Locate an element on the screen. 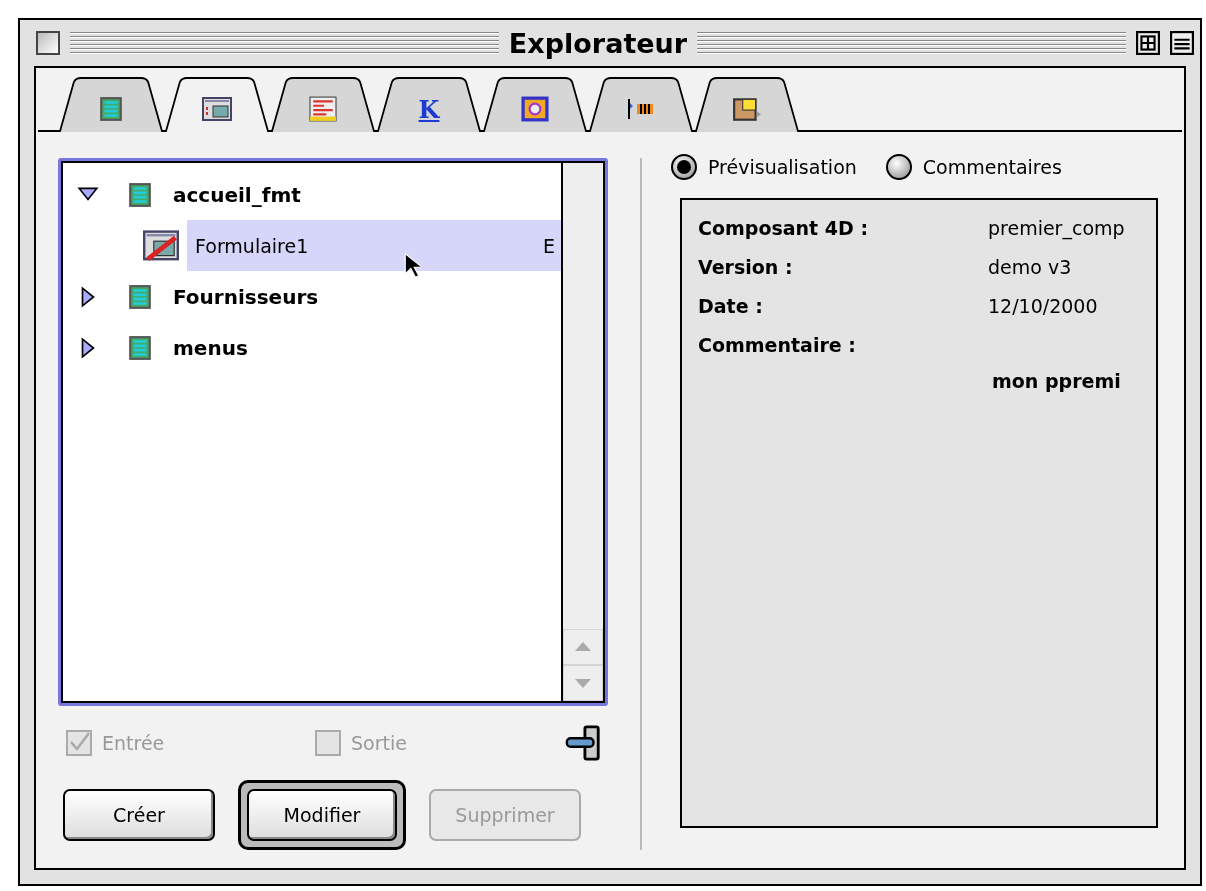 This screenshot has width=1206, height=891. collapse-box-icon is located at coordinates (1182, 43).